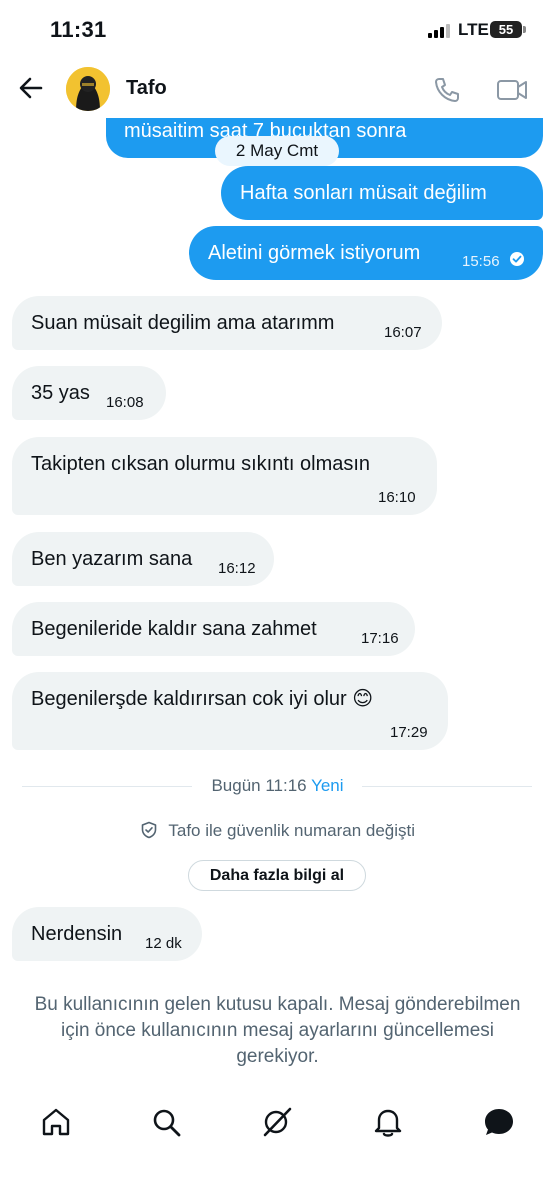  Describe the element at coordinates (380, 638) in the screenshot. I see `message-time: 17:16` at that location.